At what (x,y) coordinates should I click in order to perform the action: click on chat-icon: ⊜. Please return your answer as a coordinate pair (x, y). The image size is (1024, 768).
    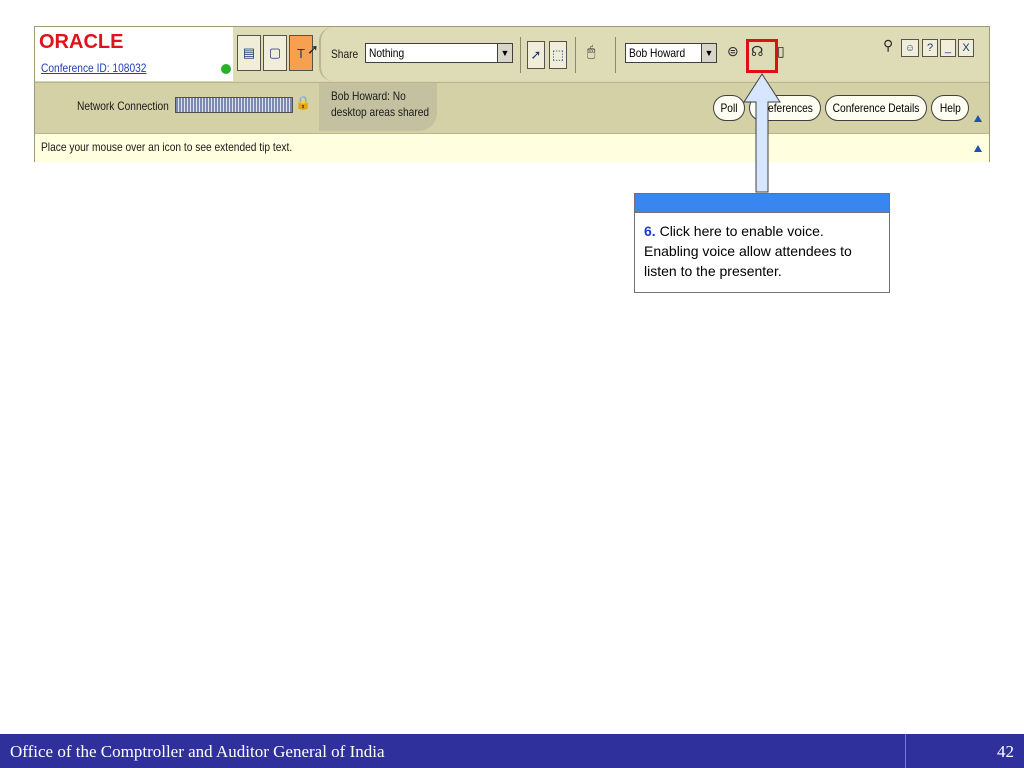
    Looking at the image, I should click on (733, 51).